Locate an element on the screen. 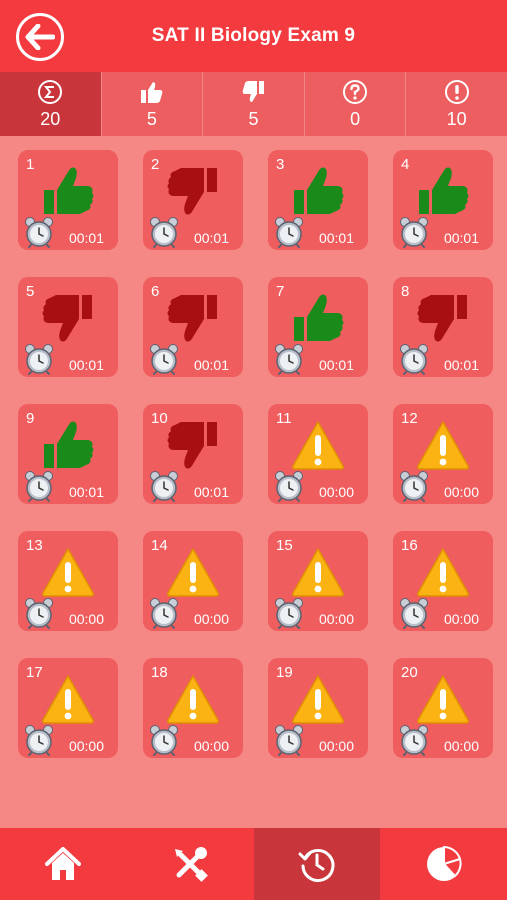  question-tile: 13 00:00 is located at coordinates (68, 581).